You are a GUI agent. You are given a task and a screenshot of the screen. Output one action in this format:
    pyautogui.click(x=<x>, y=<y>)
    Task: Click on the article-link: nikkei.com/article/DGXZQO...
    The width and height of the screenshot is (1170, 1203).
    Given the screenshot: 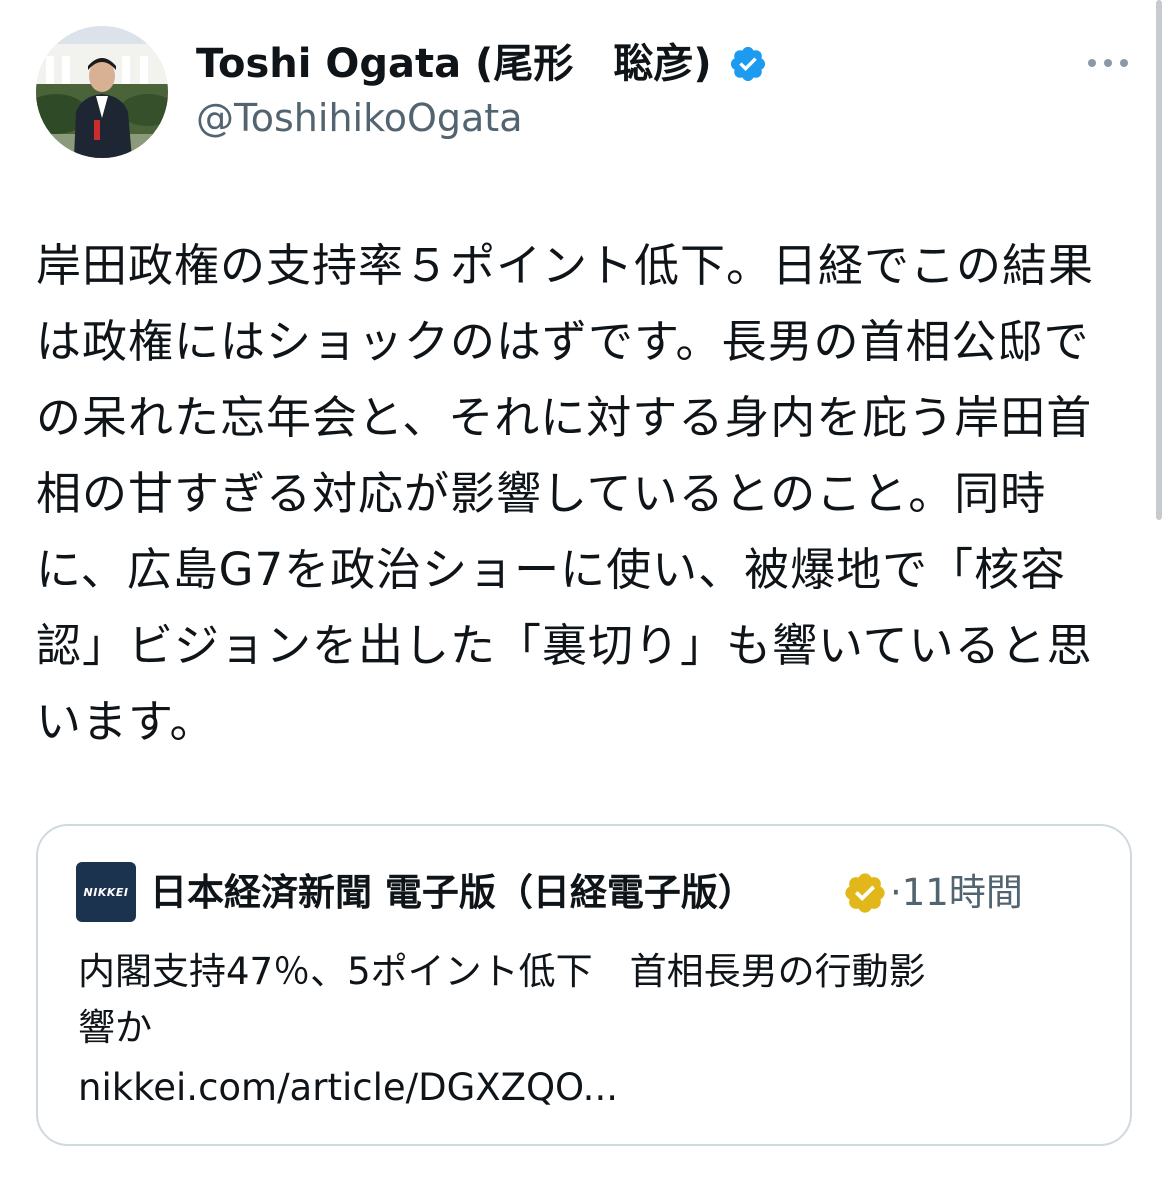 What is the action you would take?
    pyautogui.click(x=348, y=1088)
    